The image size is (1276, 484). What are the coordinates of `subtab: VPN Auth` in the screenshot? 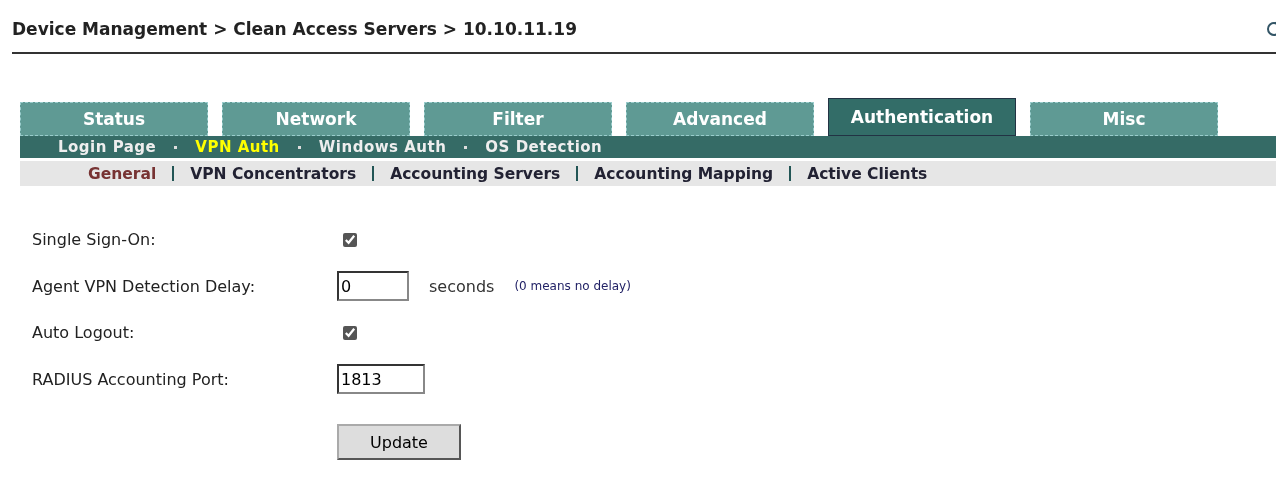 It's located at (237, 147).